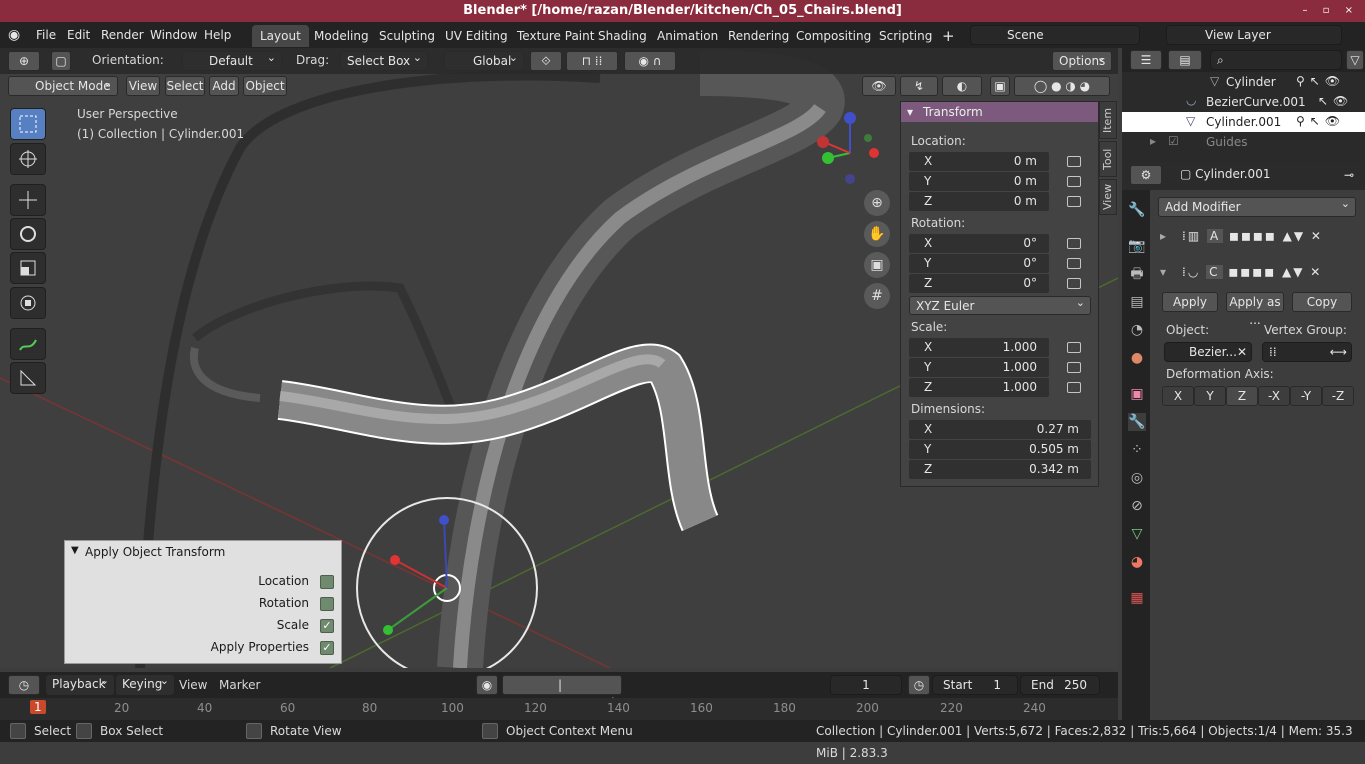  What do you see at coordinates (1335, 101) in the screenshot?
I see `restrict-icons: ↖👁` at bounding box center [1335, 101].